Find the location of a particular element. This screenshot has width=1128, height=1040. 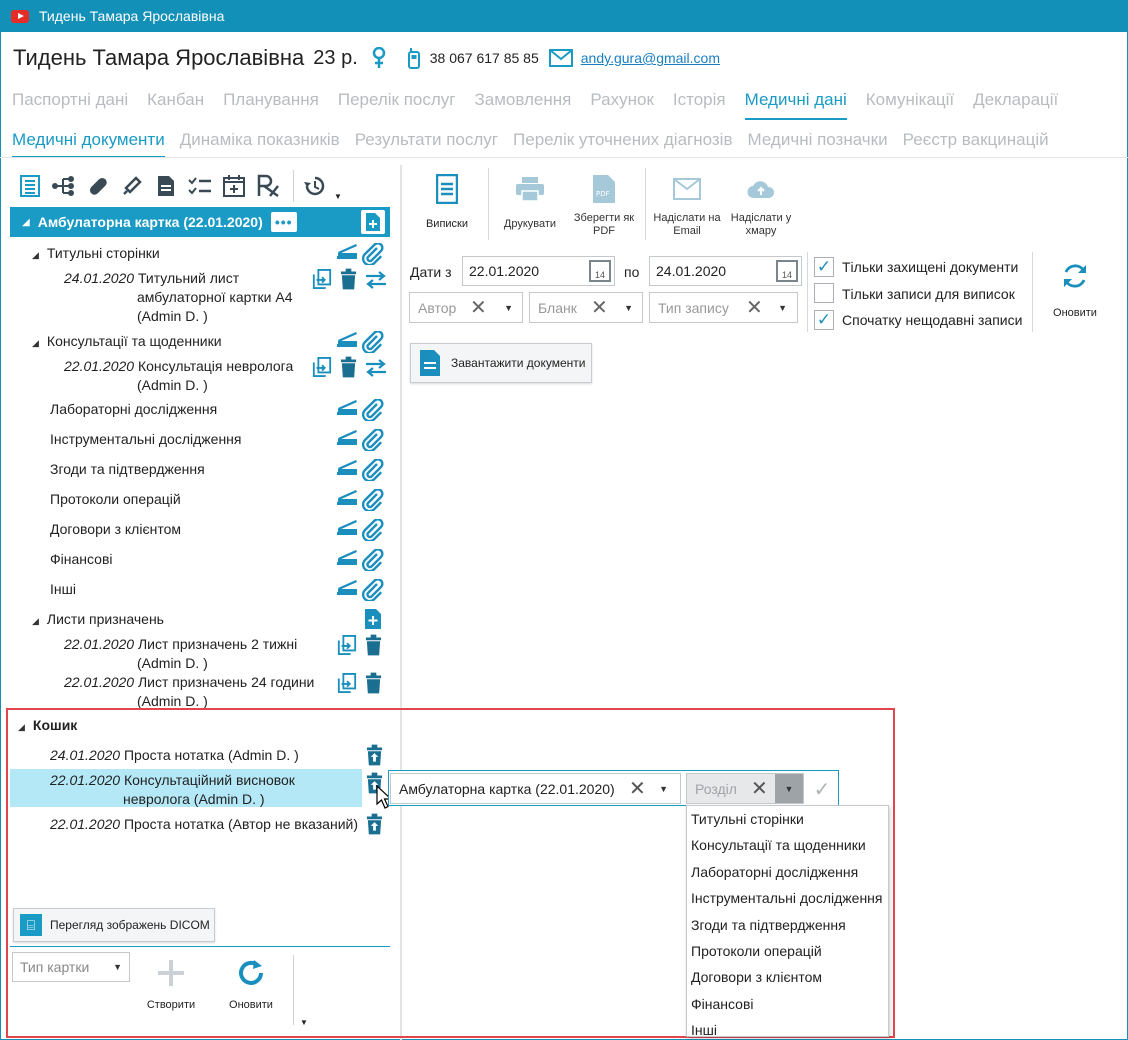

send-cloud-button: Надіслати у хмару is located at coordinates (761, 204).